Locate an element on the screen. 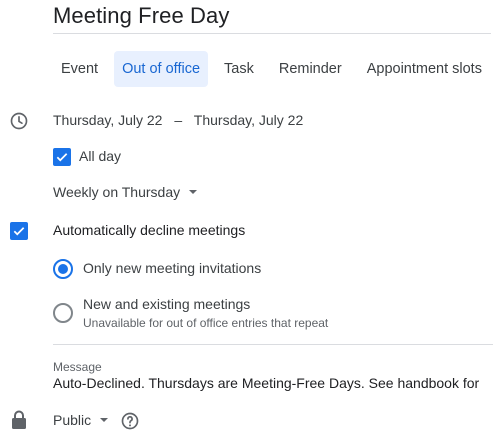 This screenshot has width=493, height=439. tab-event: Event is located at coordinates (79, 69).